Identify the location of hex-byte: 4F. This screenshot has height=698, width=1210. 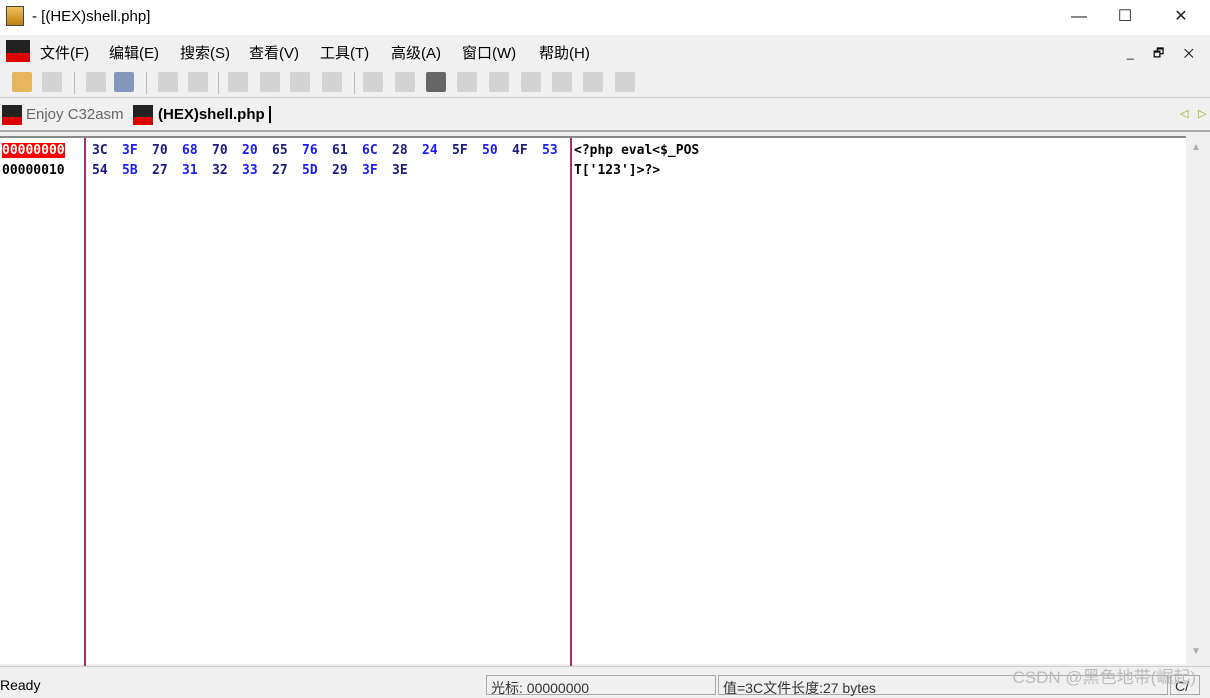
(520, 150).